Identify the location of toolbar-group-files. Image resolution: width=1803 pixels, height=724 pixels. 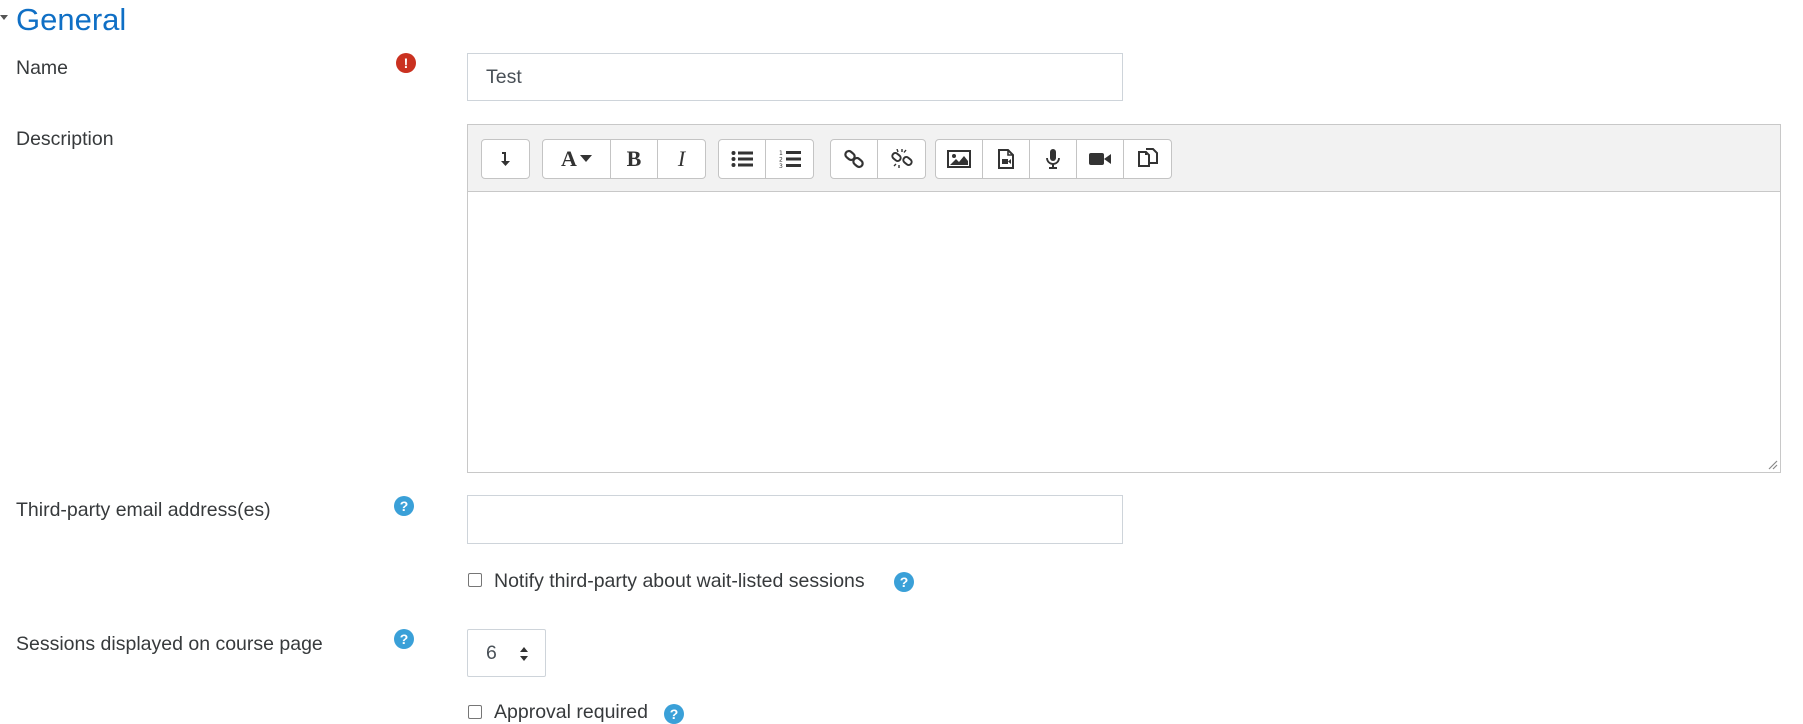
(1053, 159).